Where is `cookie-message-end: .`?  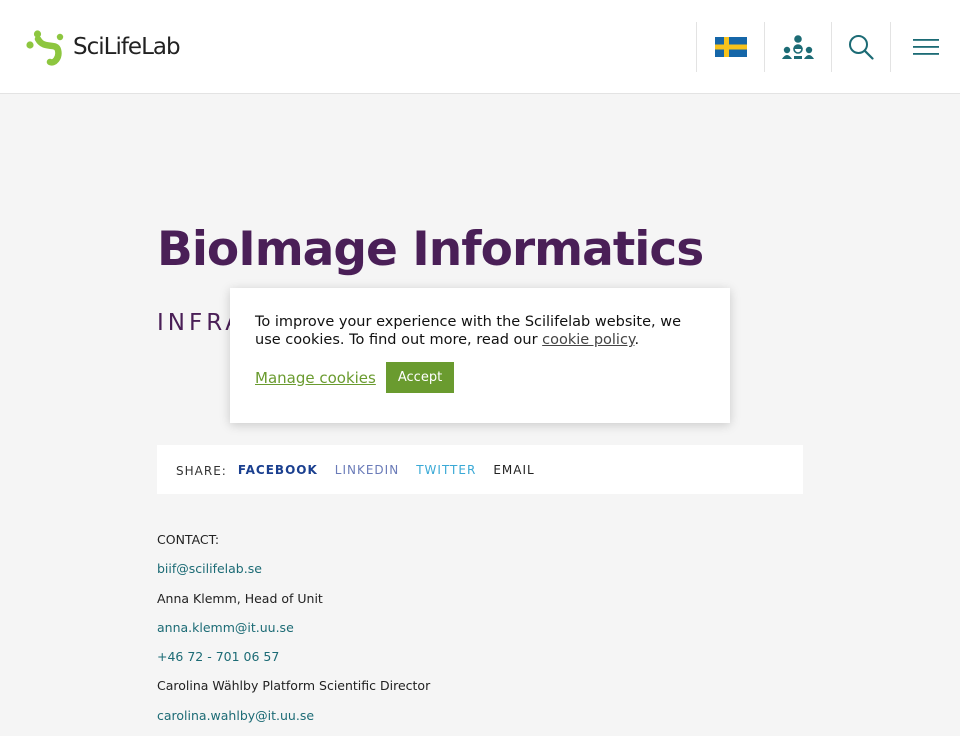
cookie-message-end: . is located at coordinates (637, 340).